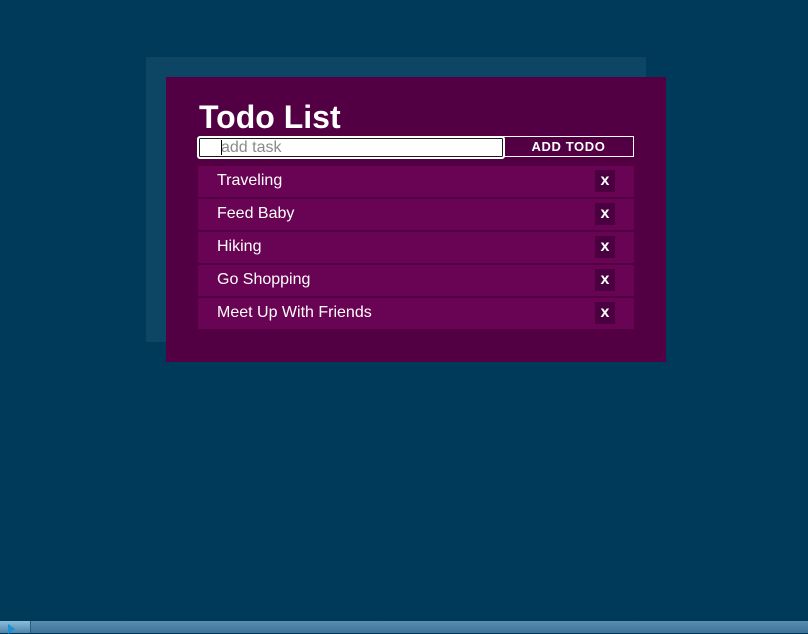 The height and width of the screenshot is (634, 808). Describe the element at coordinates (294, 312) in the screenshot. I see `todo-label: Meet Up With Friends` at that location.